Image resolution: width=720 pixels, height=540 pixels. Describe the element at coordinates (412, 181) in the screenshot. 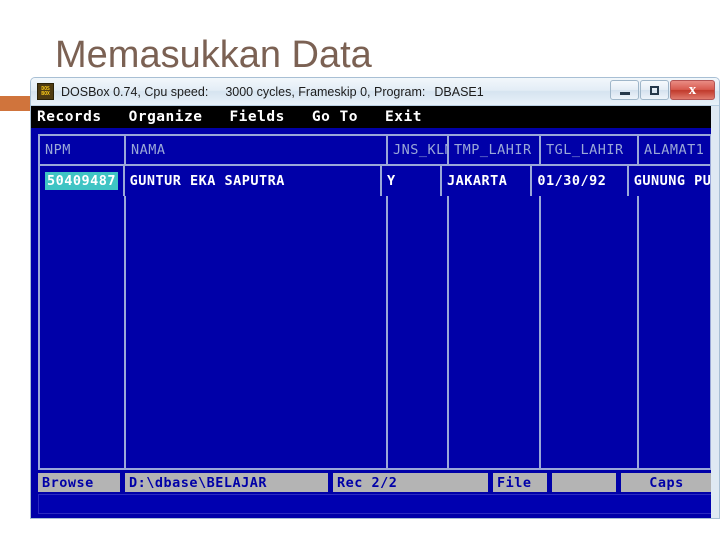

I see `cell-jns-klm: Y` at that location.